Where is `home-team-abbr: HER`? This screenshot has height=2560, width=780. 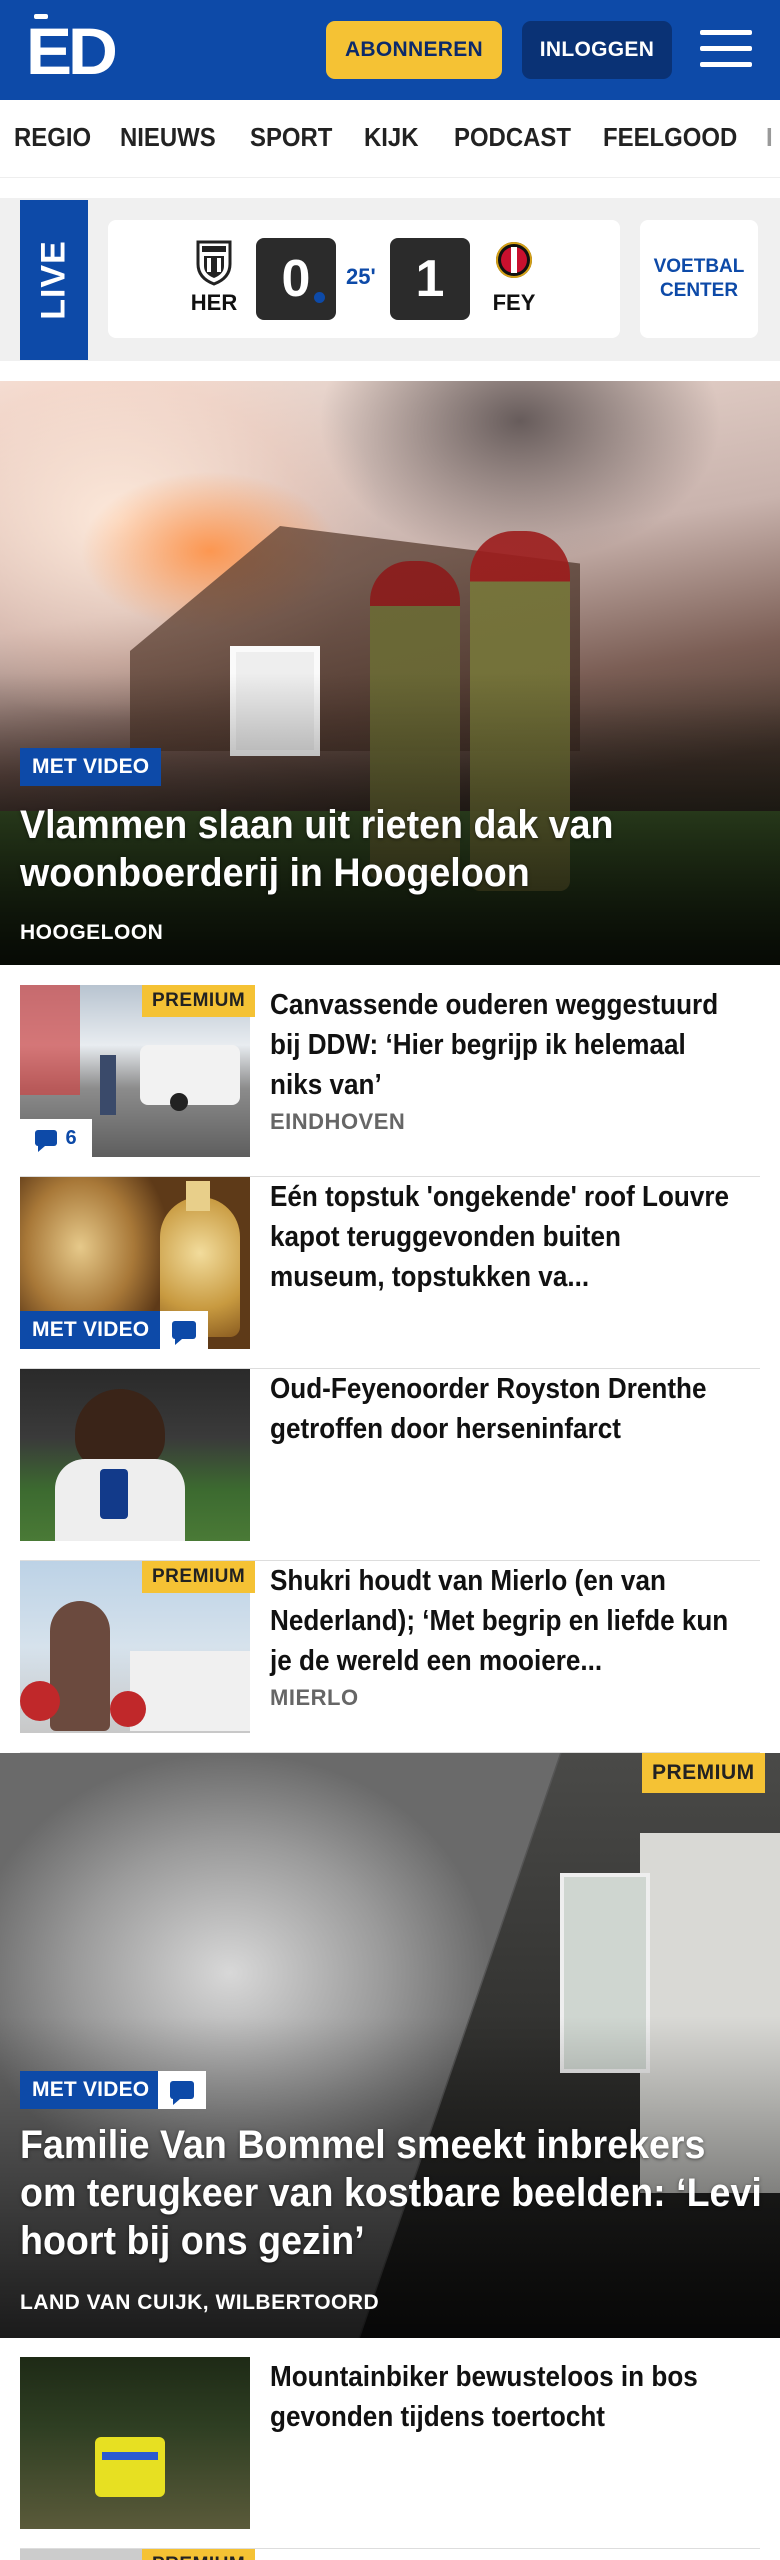 home-team-abbr: HER is located at coordinates (214, 302).